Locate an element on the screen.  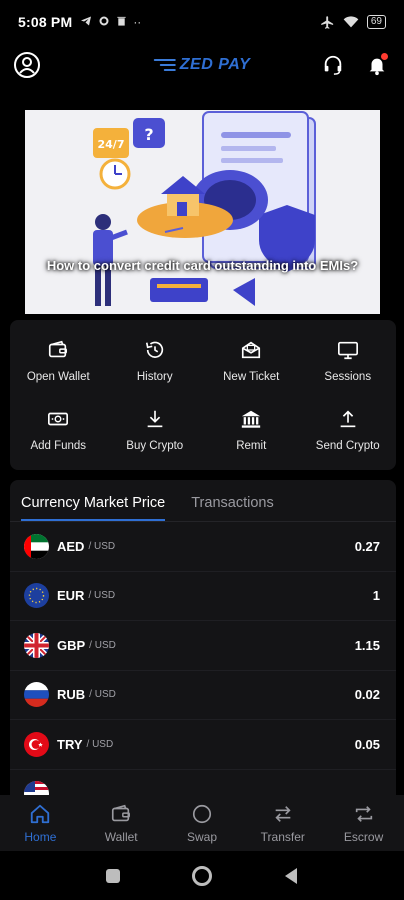
monitor-icon is located at coordinates (347, 350).